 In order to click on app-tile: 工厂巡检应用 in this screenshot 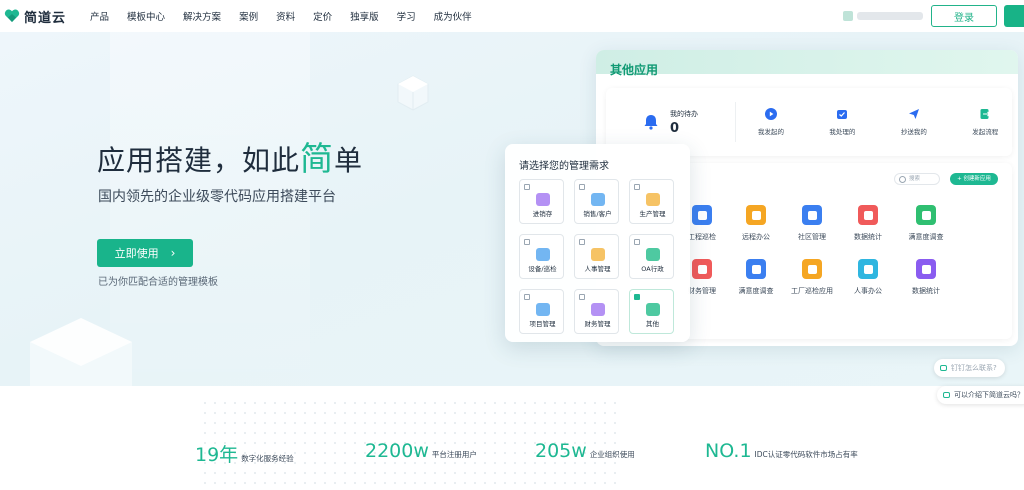, I will do `click(812, 277)`.